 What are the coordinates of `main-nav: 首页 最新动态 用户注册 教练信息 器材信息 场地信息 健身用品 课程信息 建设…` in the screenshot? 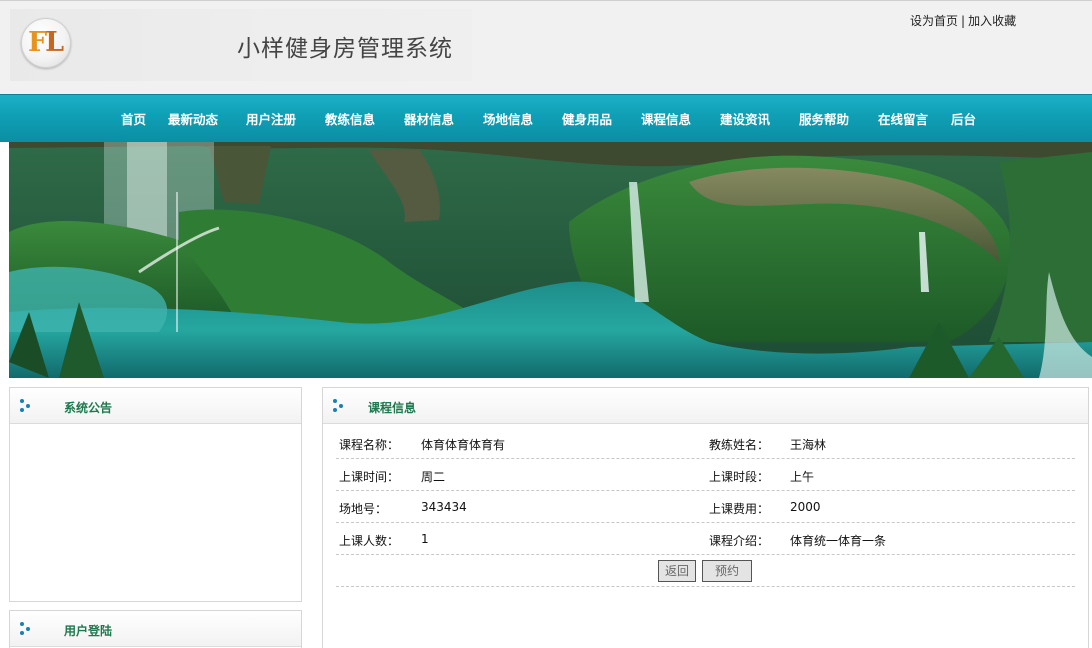 It's located at (546, 118).